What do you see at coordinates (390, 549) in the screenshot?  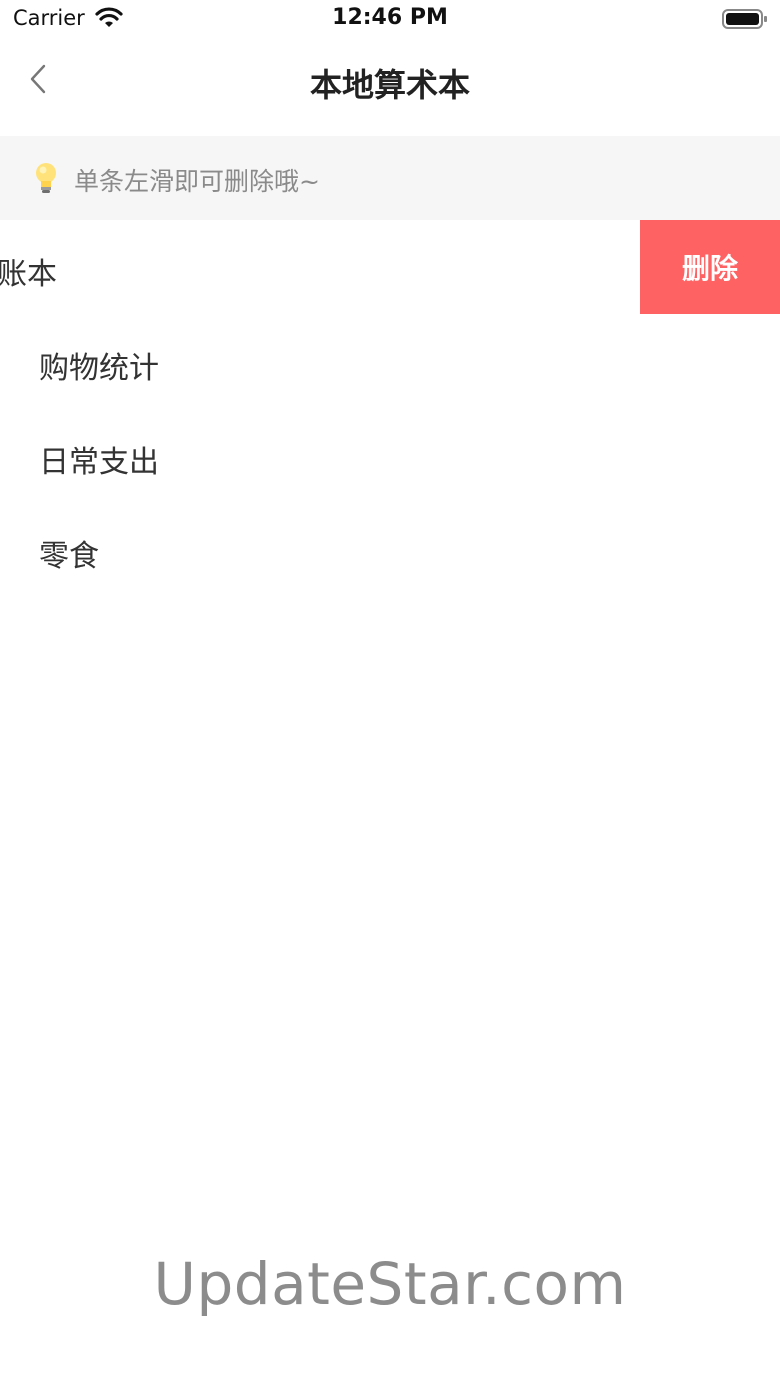 I see `list-item: 零食` at bounding box center [390, 549].